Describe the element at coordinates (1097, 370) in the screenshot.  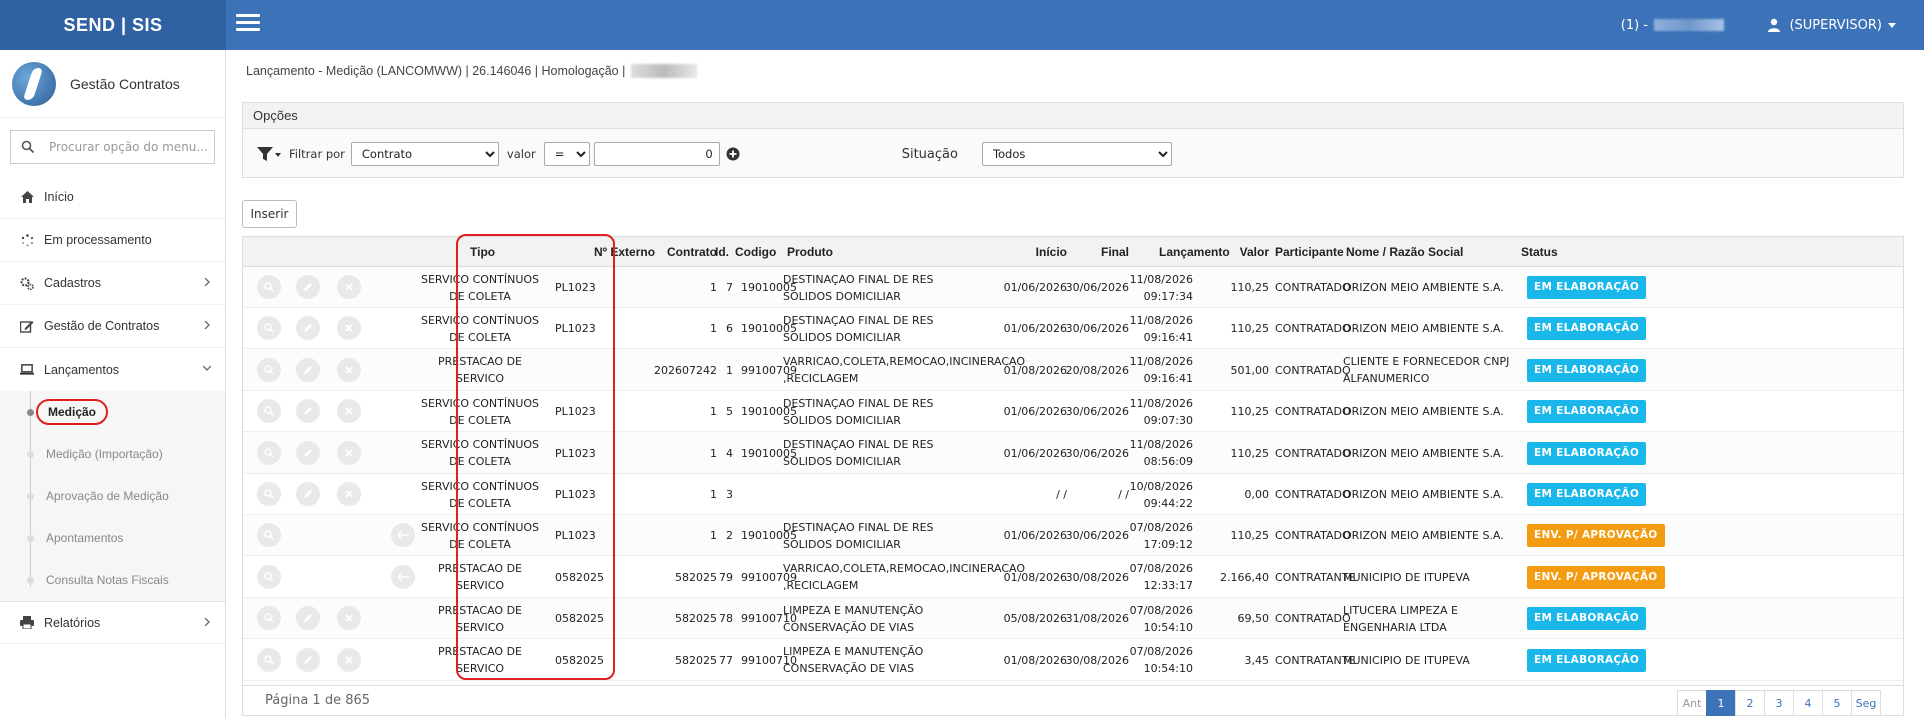
I see `cell-final: 20/08/2026` at that location.